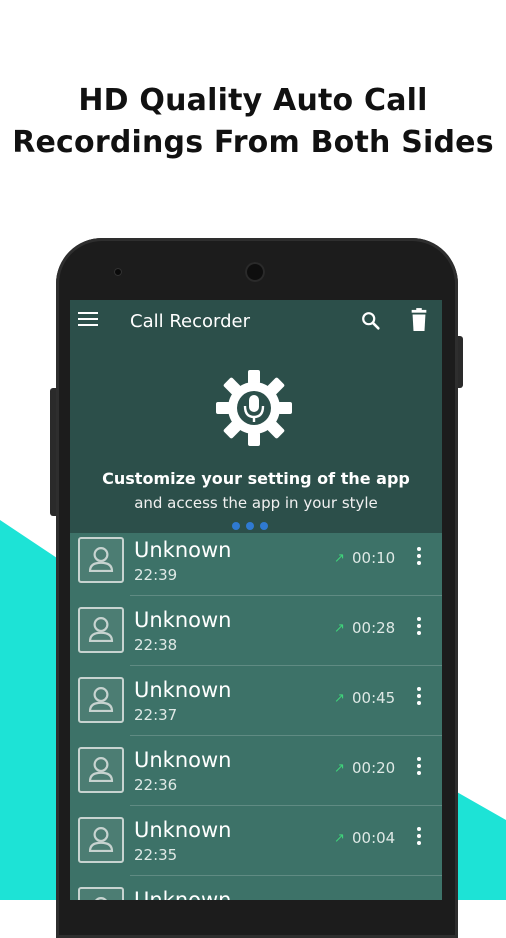 The image size is (506, 938). I want to click on call-time: 22:39, so click(156, 575).